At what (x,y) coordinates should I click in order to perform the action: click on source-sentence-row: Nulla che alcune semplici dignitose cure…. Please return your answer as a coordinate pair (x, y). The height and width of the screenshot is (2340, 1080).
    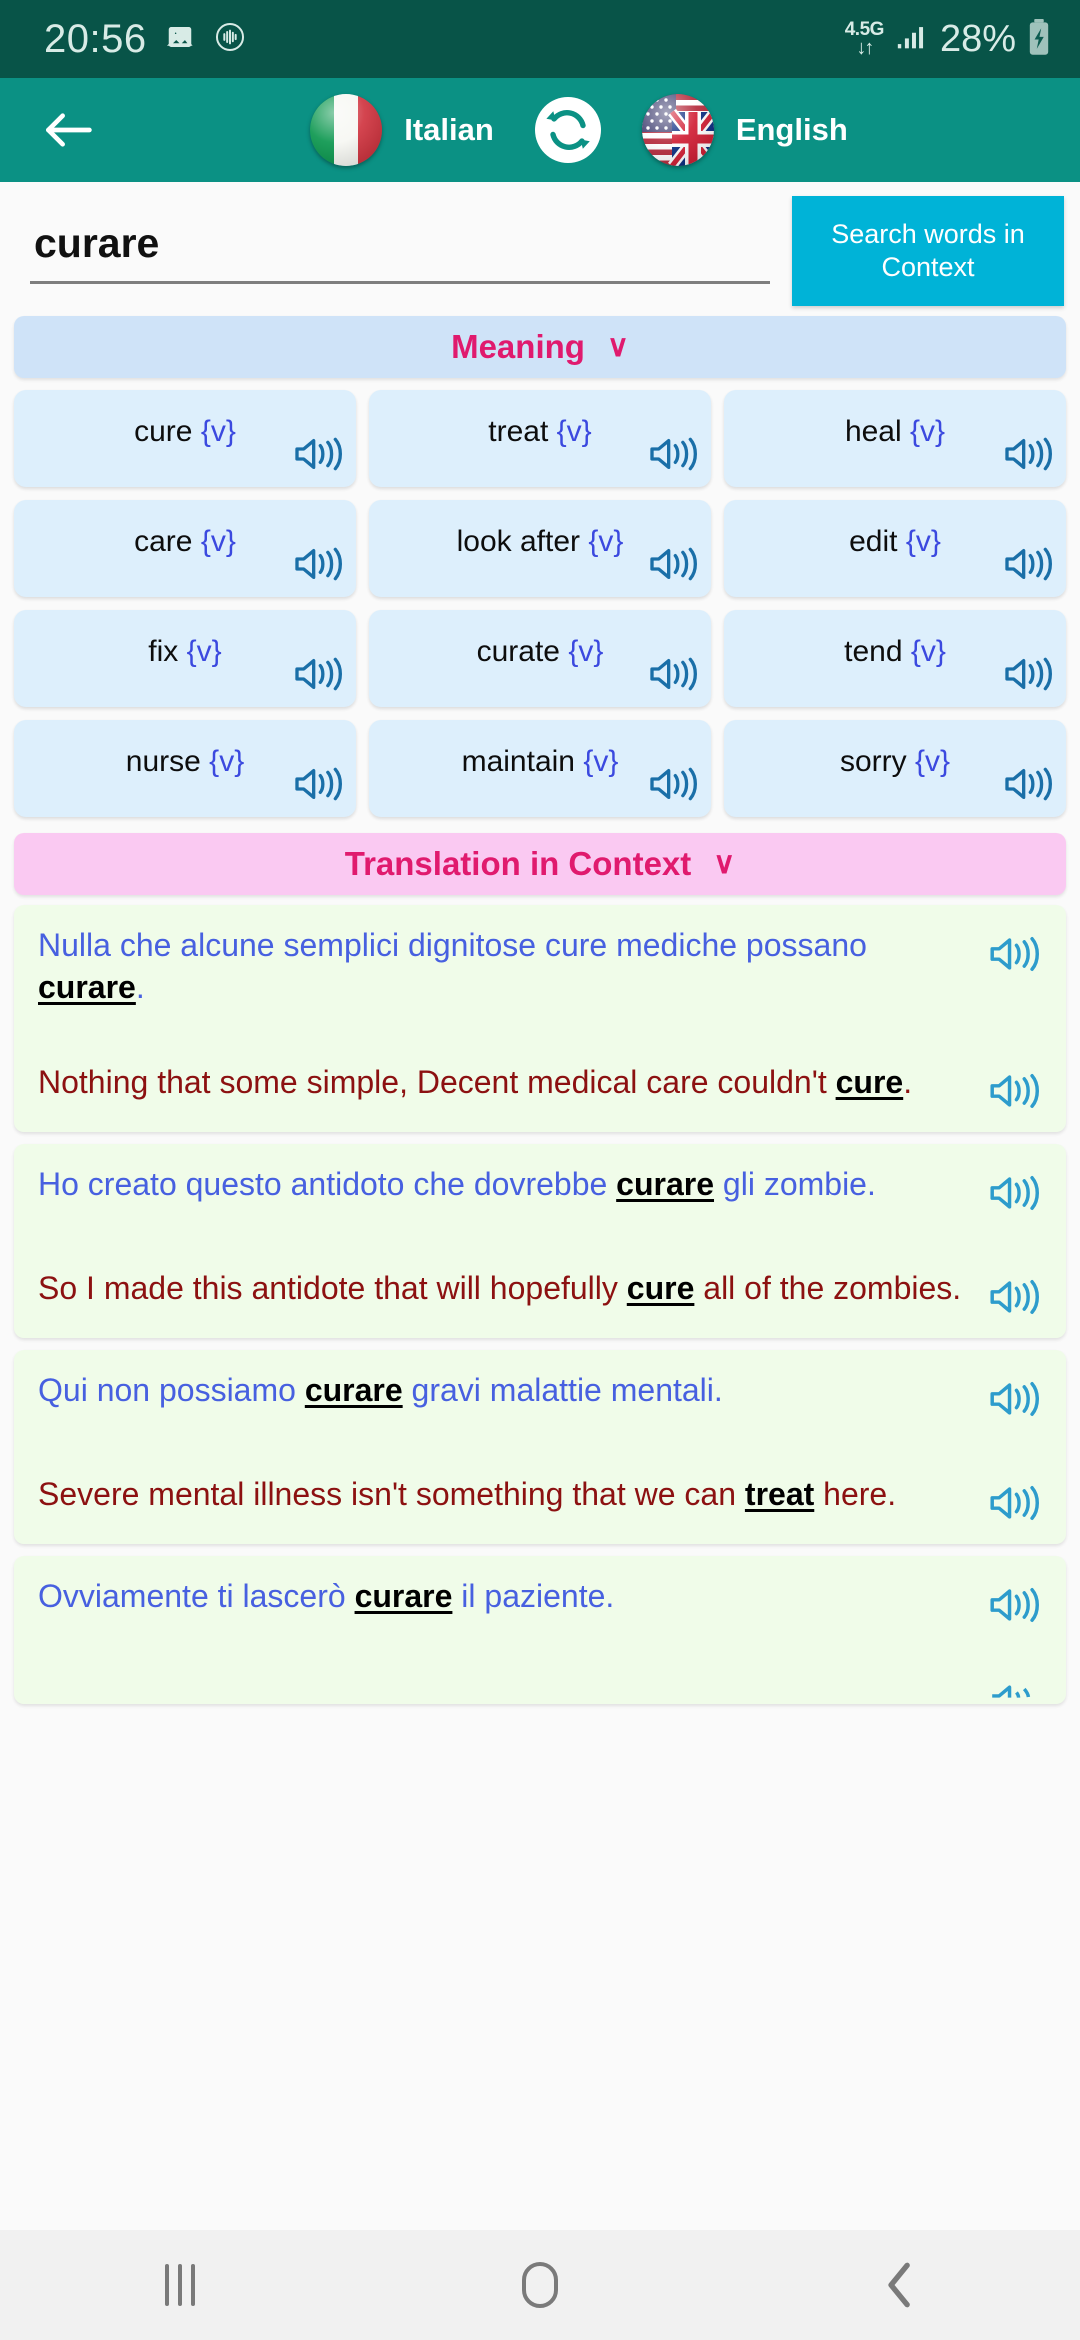
    Looking at the image, I should click on (540, 966).